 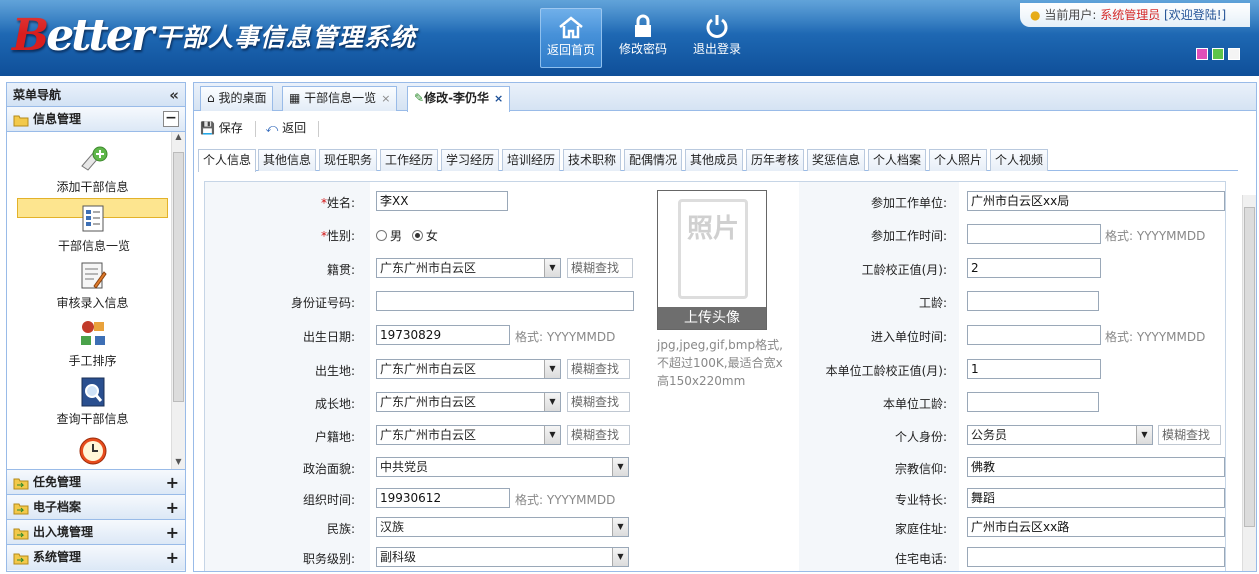 I want to click on male-radio, so click(x=381, y=235).